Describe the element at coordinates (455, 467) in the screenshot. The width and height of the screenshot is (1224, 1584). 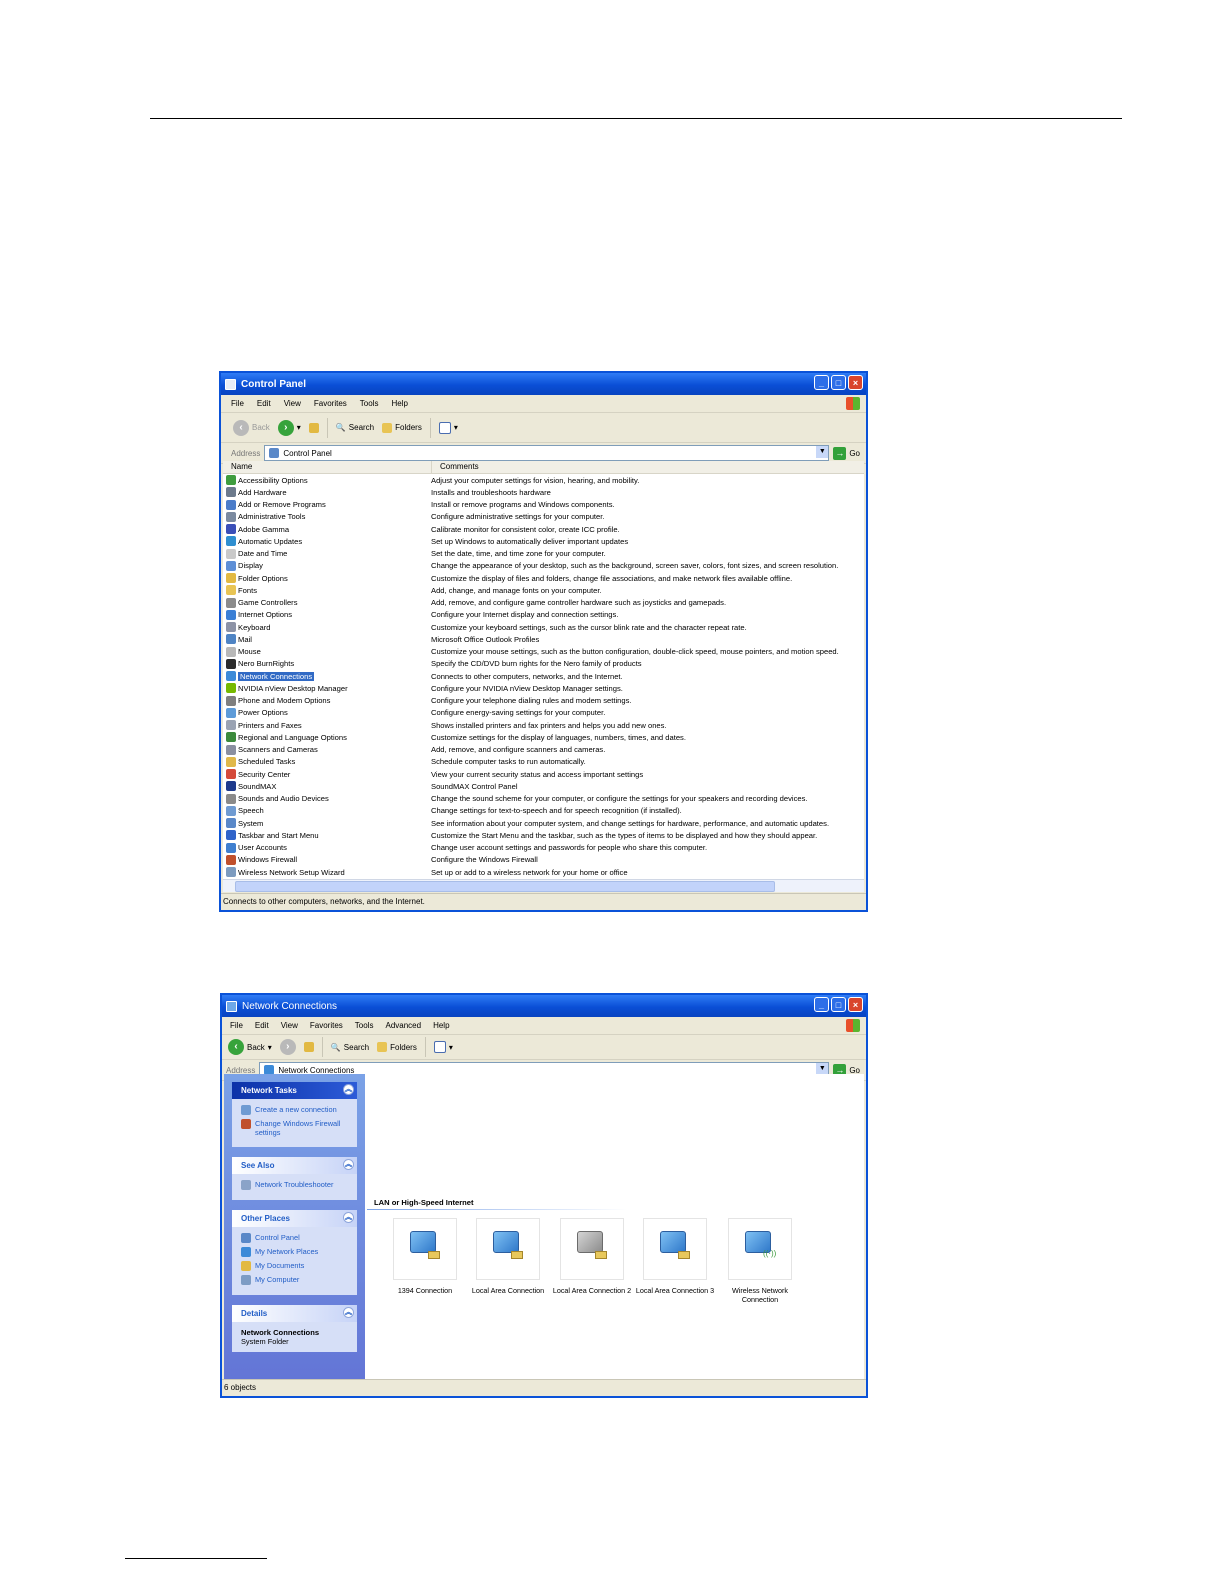
I see `column-comments: Comments` at that location.